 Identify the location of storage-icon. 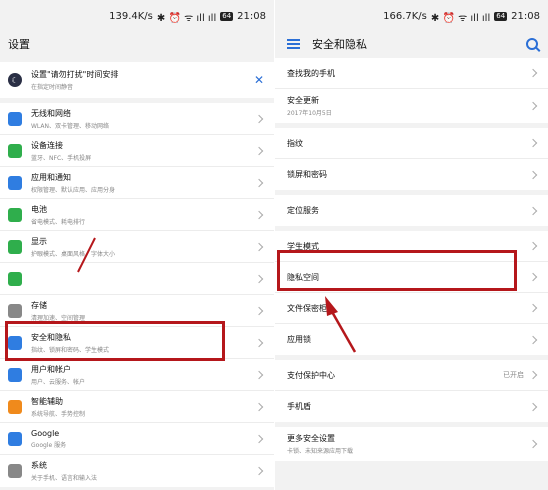
(15, 310).